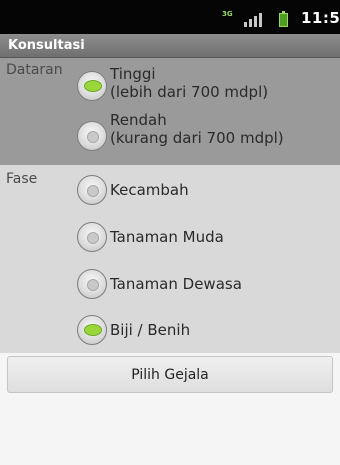 The height and width of the screenshot is (465, 340). I want to click on option-rendah-title: Rendah, so click(138, 120).